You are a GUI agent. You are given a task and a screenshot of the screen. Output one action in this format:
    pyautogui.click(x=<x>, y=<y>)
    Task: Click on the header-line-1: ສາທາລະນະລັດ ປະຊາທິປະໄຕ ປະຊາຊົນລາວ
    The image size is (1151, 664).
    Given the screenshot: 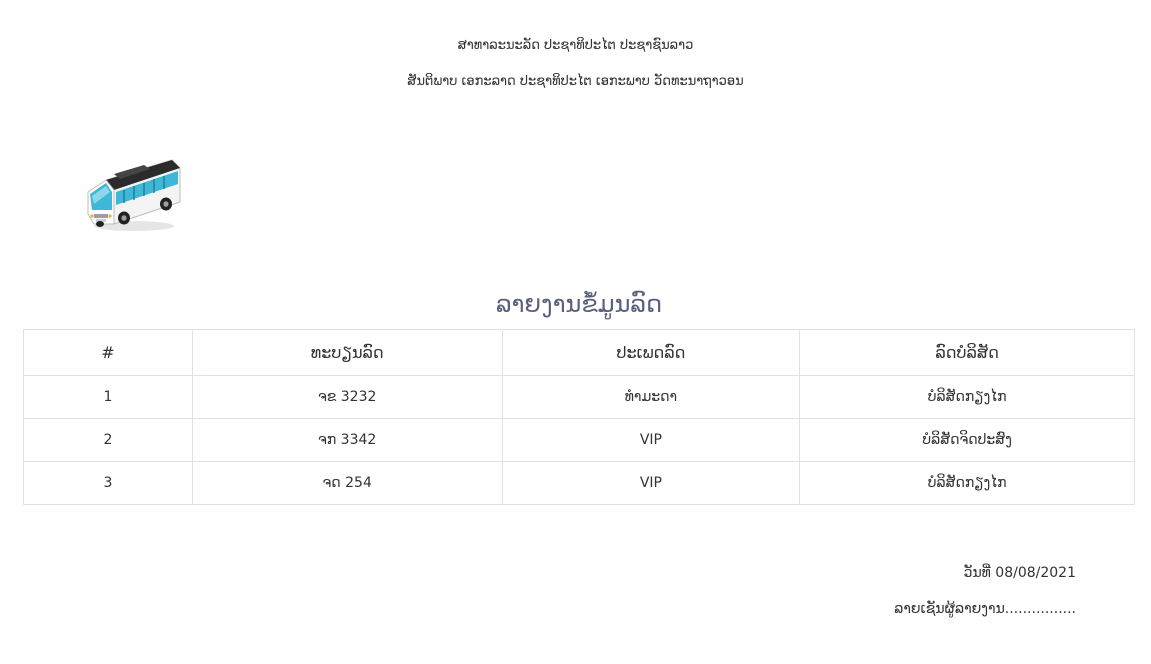 What is the action you would take?
    pyautogui.click(x=575, y=45)
    